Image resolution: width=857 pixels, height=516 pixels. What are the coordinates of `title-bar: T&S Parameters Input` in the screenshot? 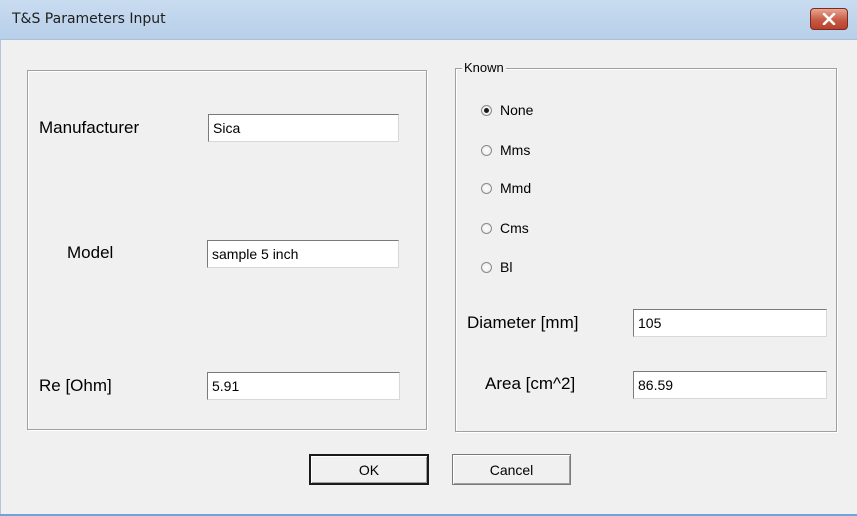 It's located at (428, 20).